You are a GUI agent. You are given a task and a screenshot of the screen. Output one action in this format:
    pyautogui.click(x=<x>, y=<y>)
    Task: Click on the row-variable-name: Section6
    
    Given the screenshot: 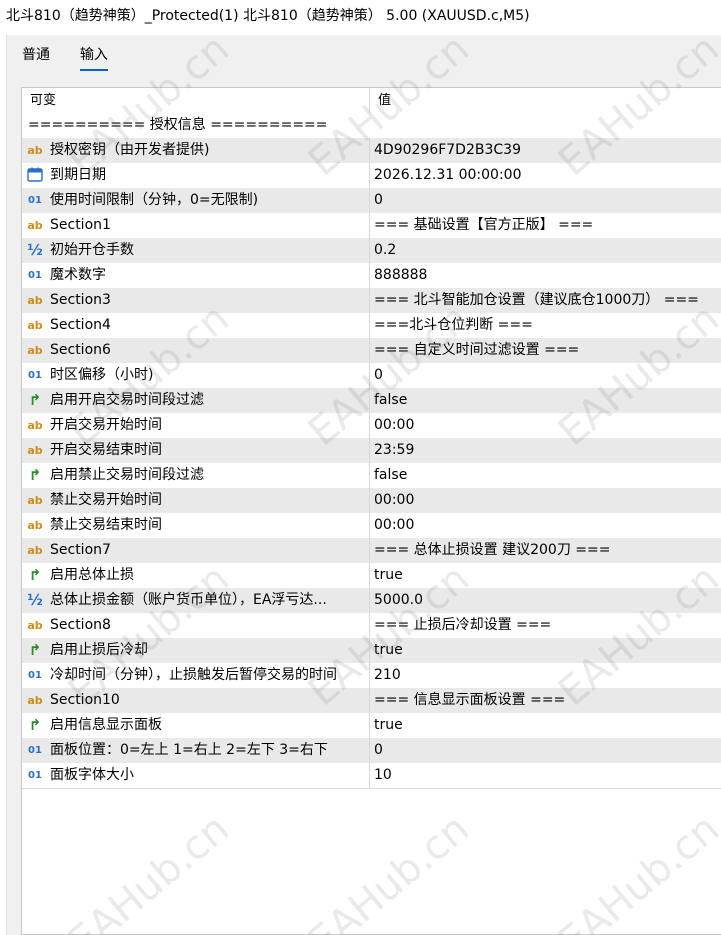 What is the action you would take?
    pyautogui.click(x=80, y=350)
    